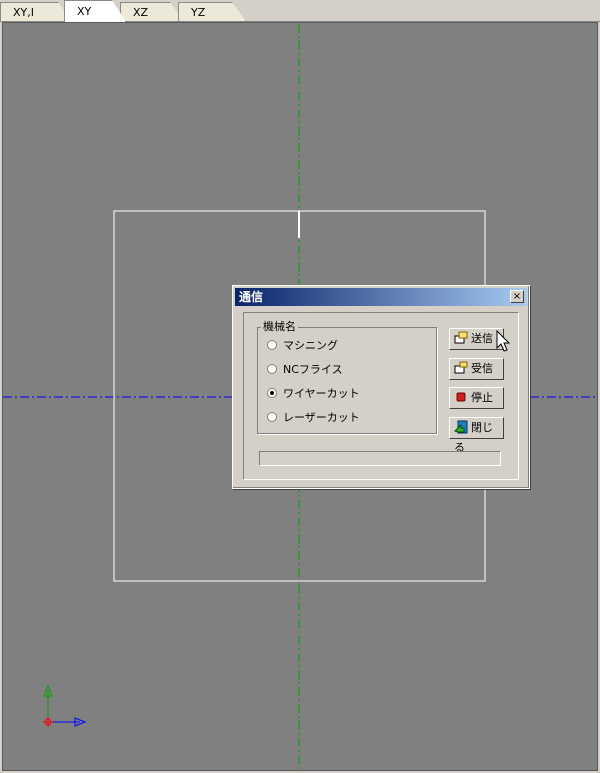 The image size is (600, 773). I want to click on dialog-close-icon: ×, so click(517, 296).